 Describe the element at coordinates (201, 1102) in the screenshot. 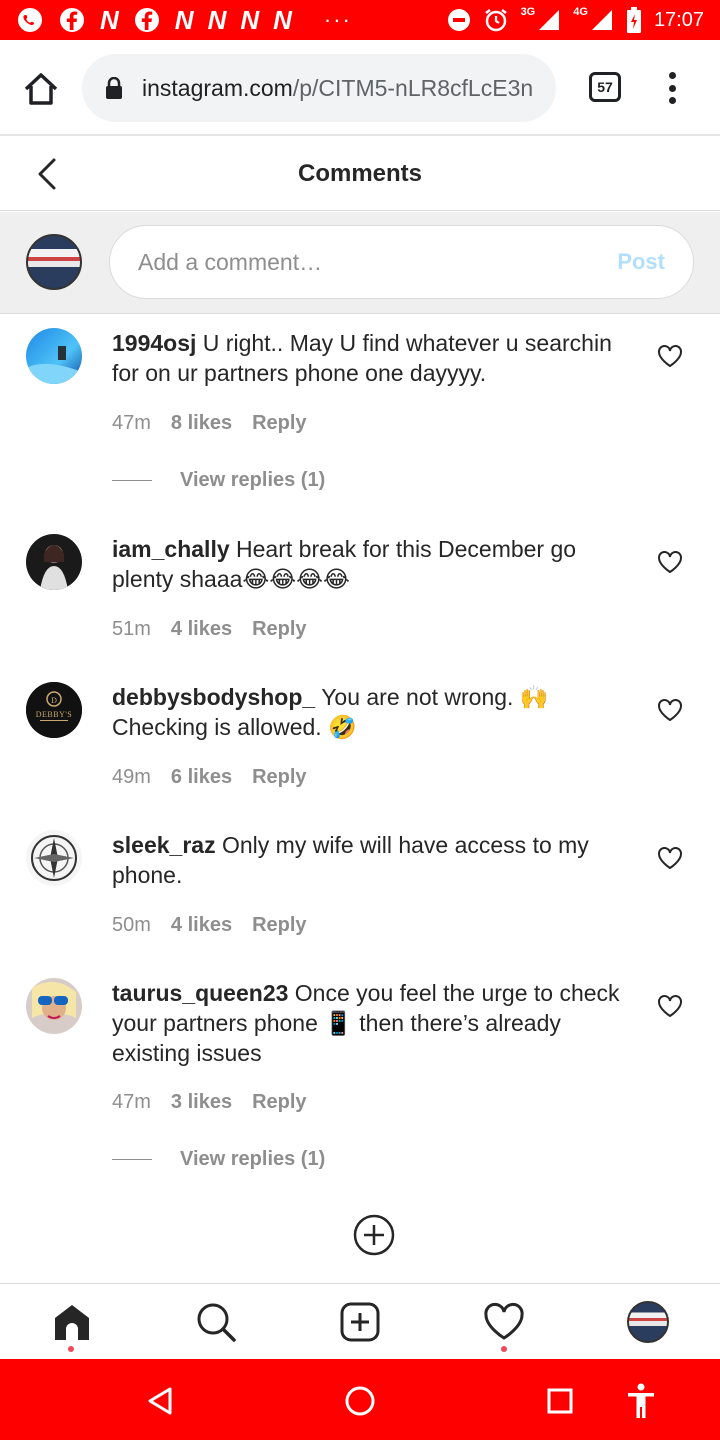

I see `comment-likes: 3 likes` at that location.